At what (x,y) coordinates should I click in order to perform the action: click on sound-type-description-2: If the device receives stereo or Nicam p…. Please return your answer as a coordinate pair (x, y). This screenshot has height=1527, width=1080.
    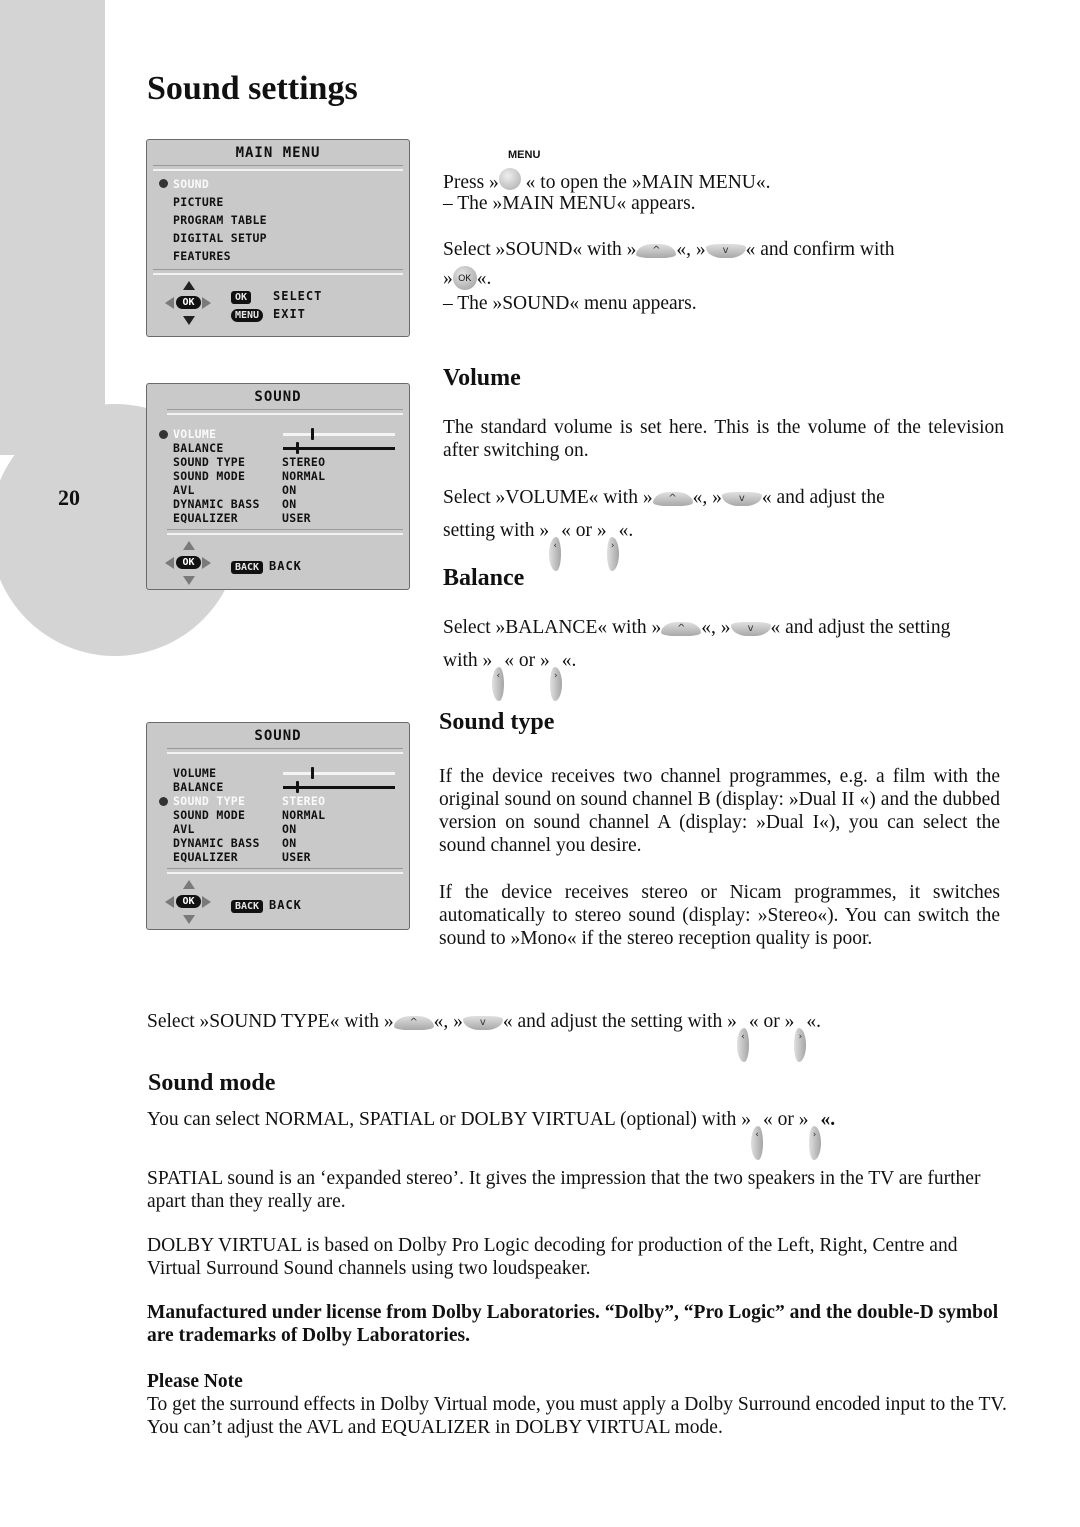
    Looking at the image, I should click on (719, 915).